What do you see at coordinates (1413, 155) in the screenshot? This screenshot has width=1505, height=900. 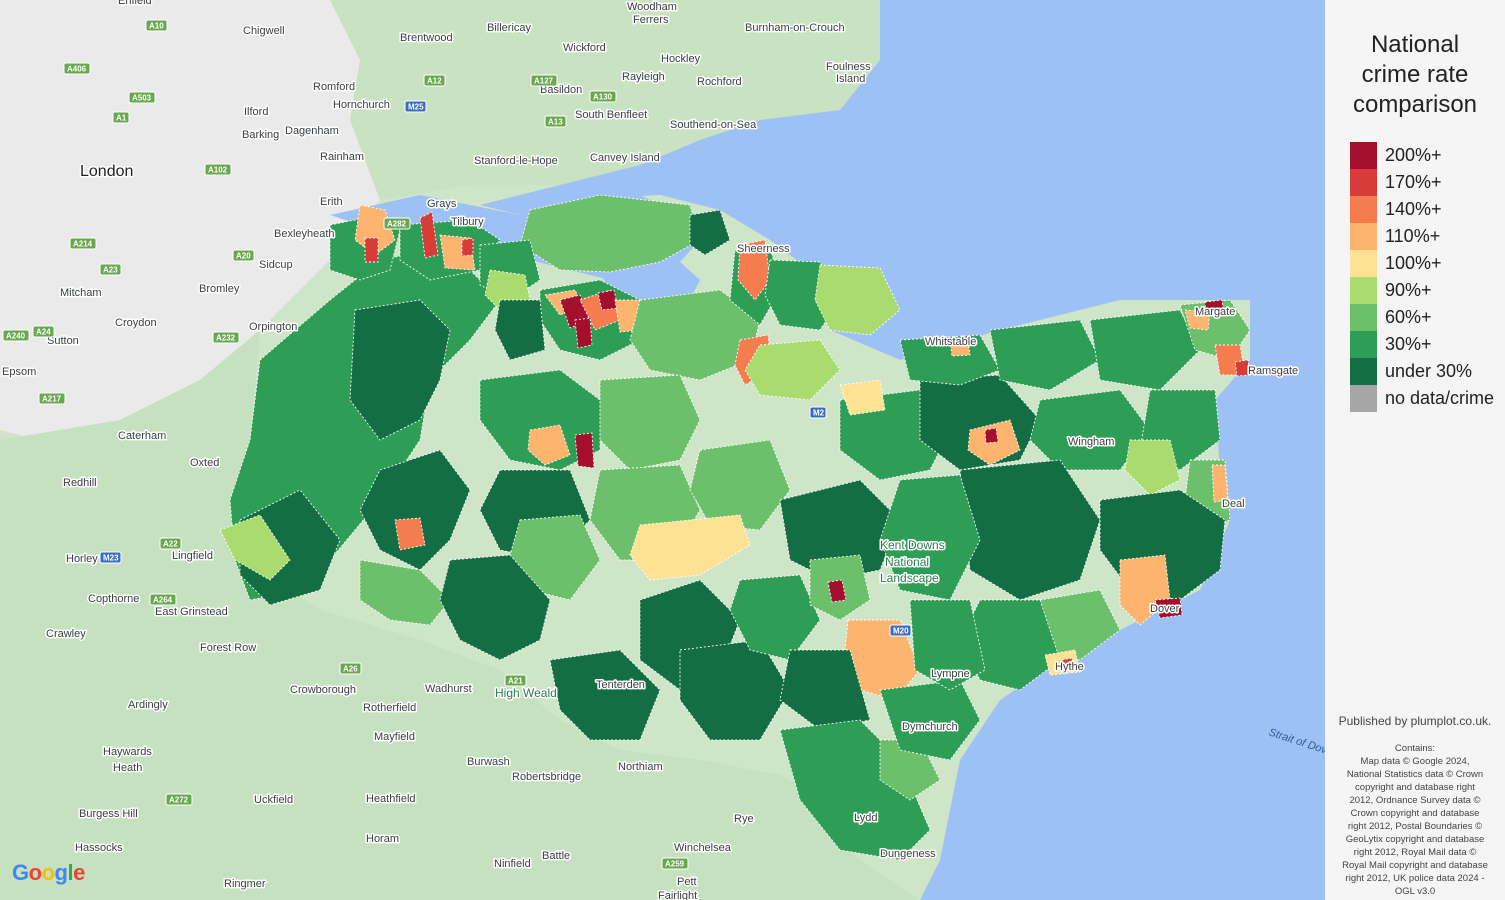 I see `legend-label: 200%+` at bounding box center [1413, 155].